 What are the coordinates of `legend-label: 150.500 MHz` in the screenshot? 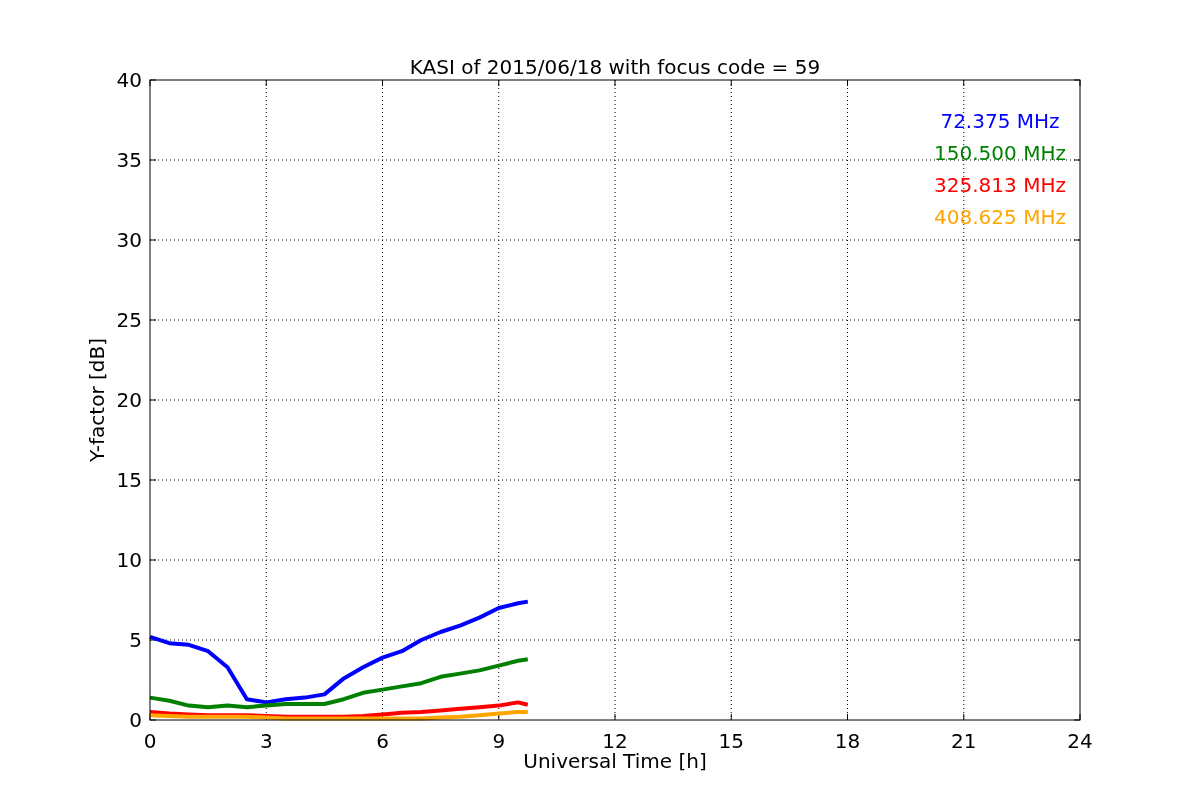 It's located at (1000, 153).